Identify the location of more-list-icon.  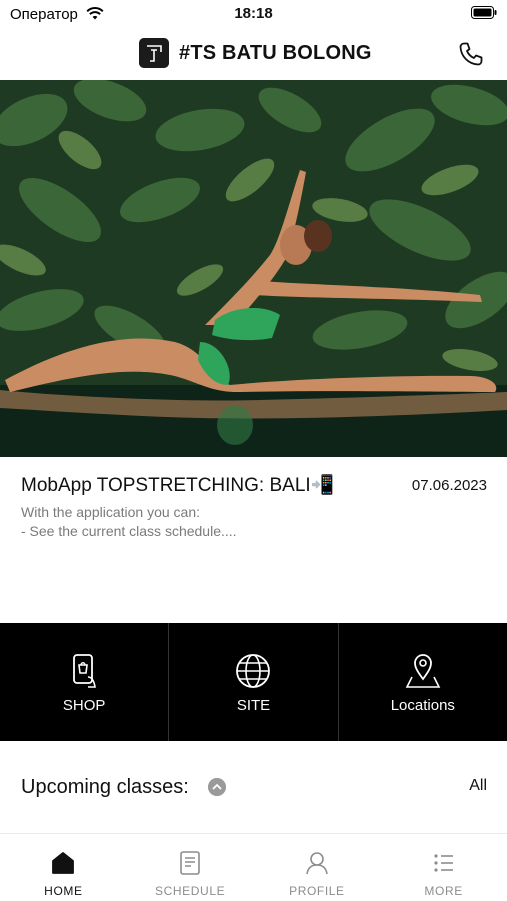
(443, 863).